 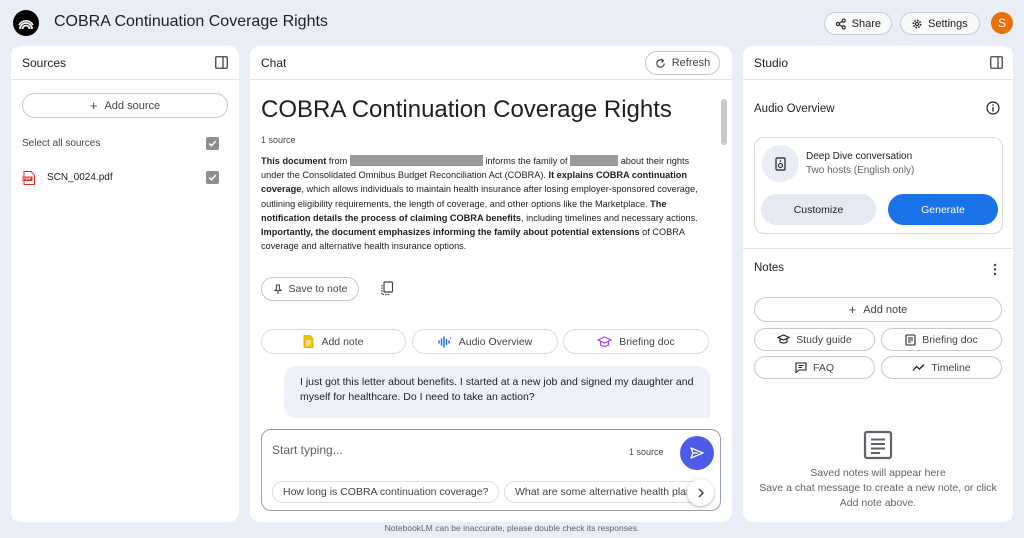 I want to click on input-source-count: 1 source, so click(x=646, y=452).